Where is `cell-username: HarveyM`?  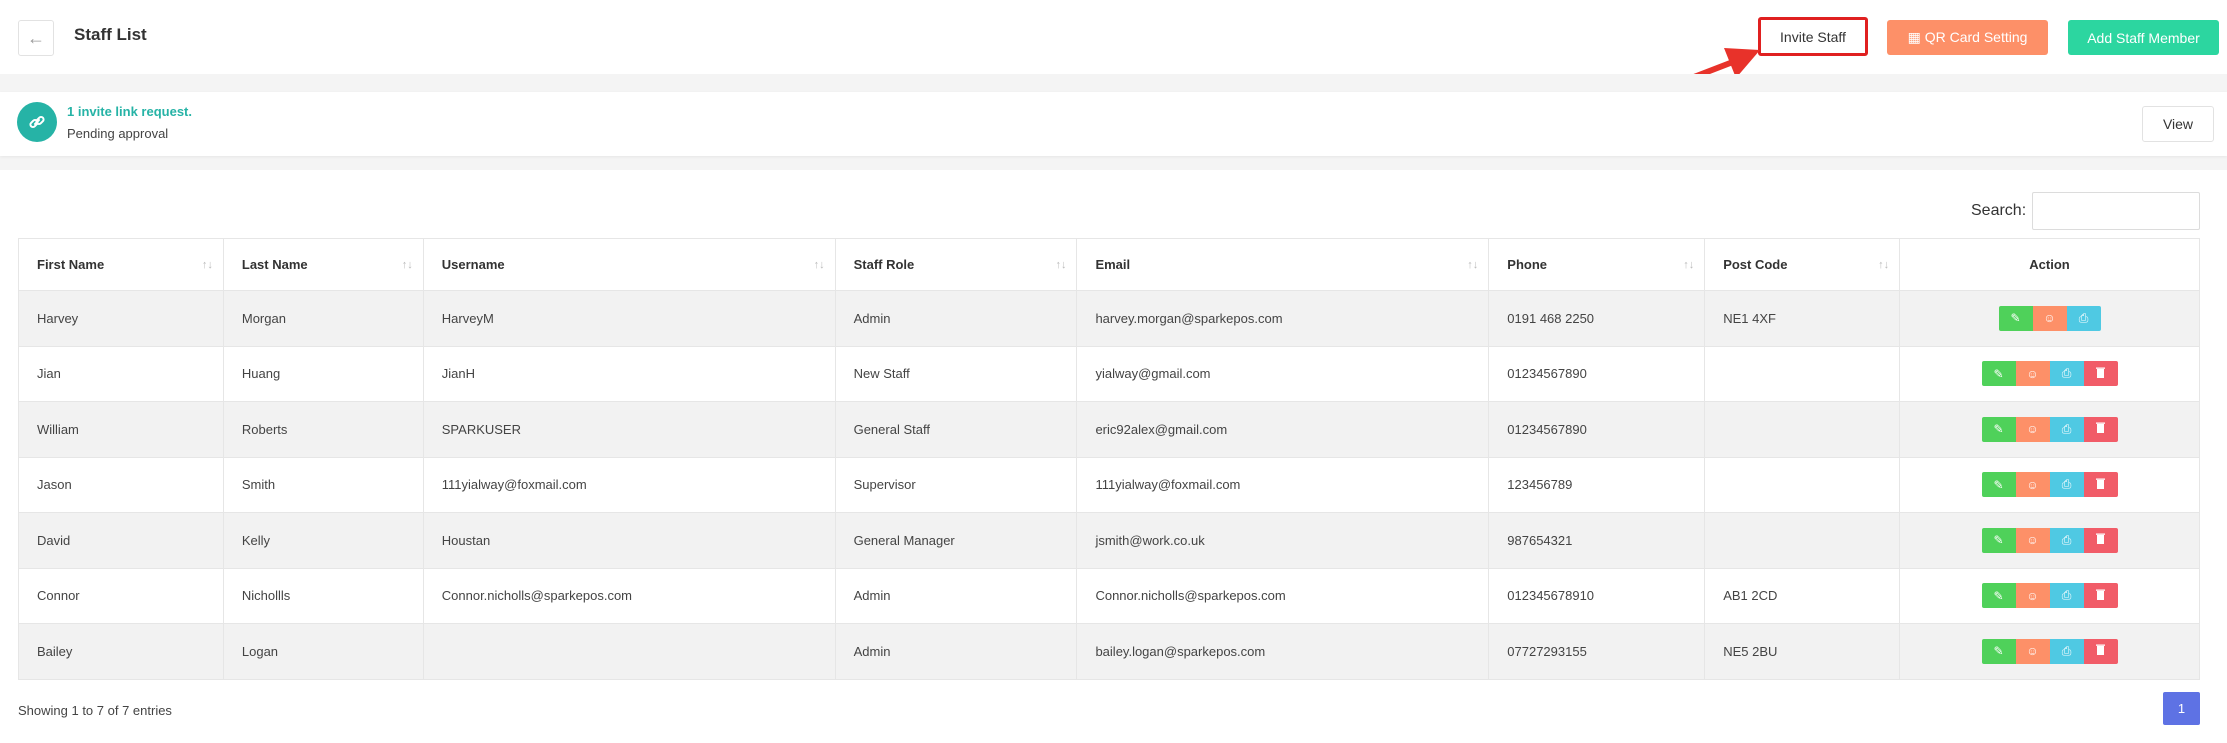 cell-username: HarveyM is located at coordinates (629, 318).